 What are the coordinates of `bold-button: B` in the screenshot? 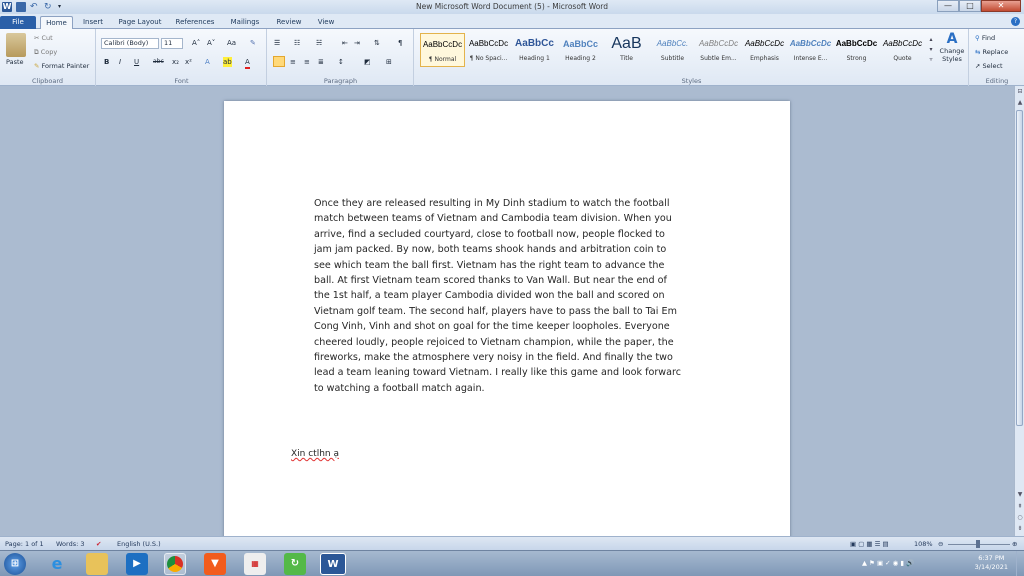 It's located at (106, 62).